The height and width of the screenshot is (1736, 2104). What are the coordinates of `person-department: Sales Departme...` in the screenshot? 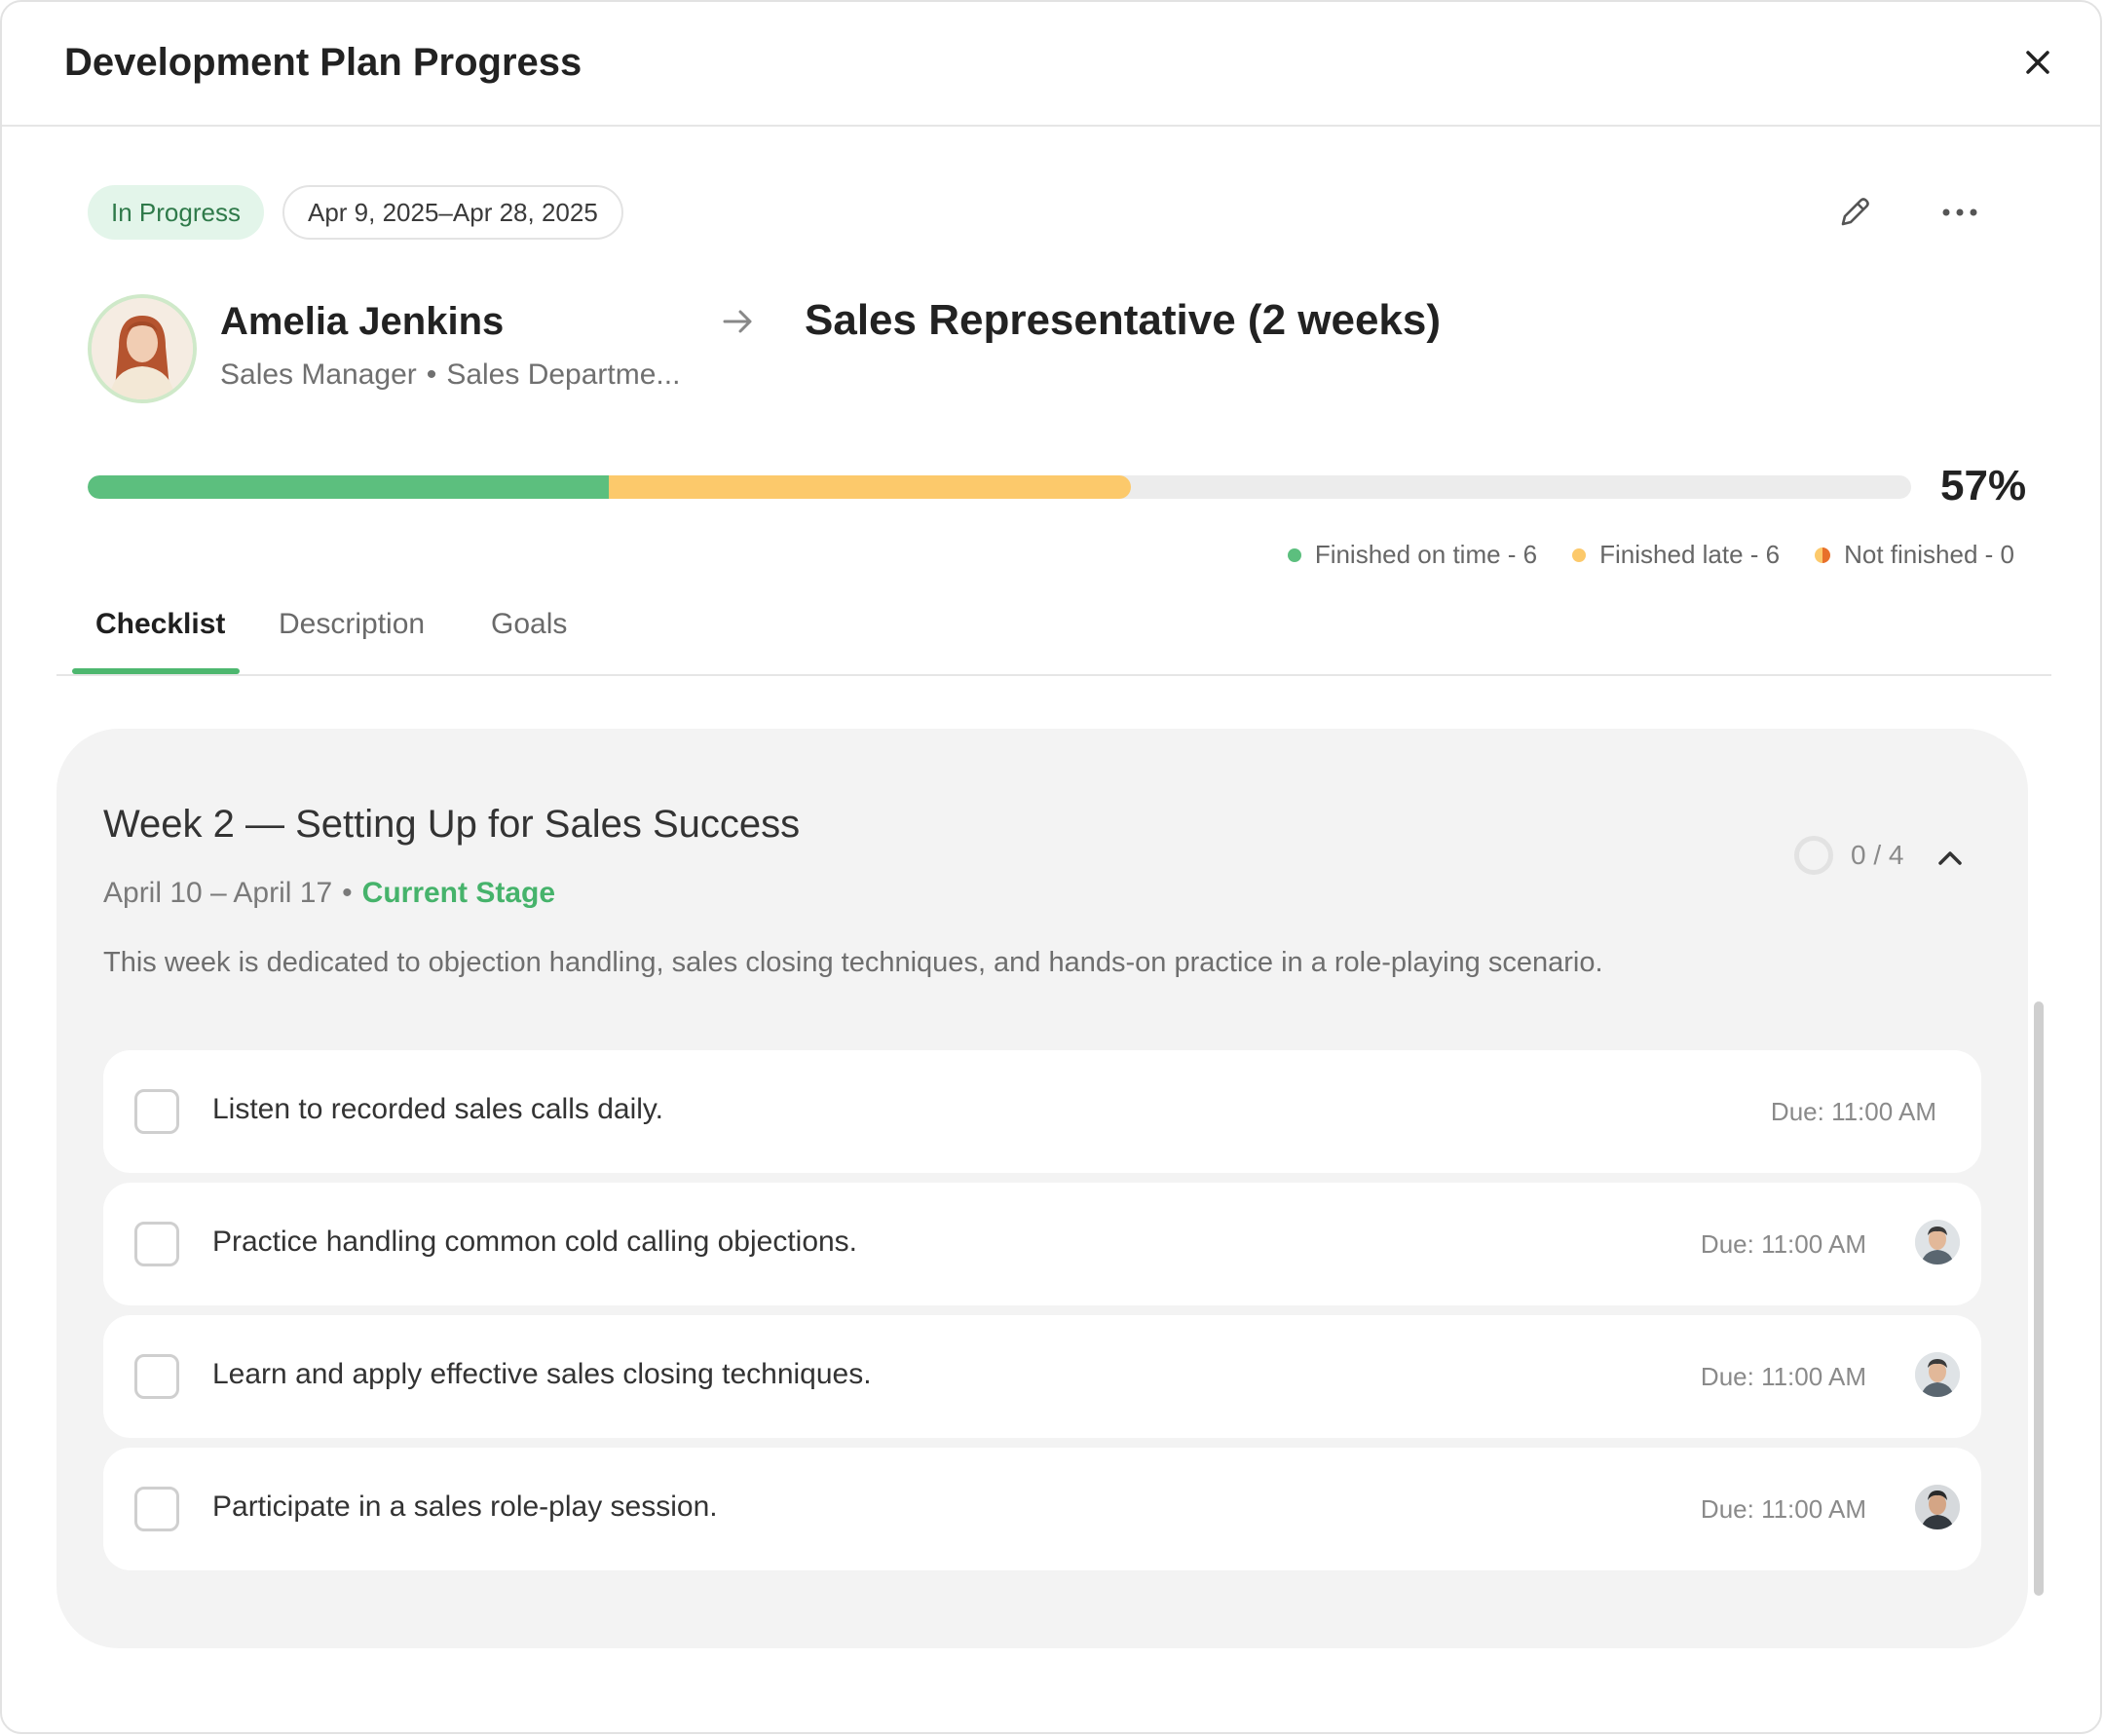 It's located at (563, 375).